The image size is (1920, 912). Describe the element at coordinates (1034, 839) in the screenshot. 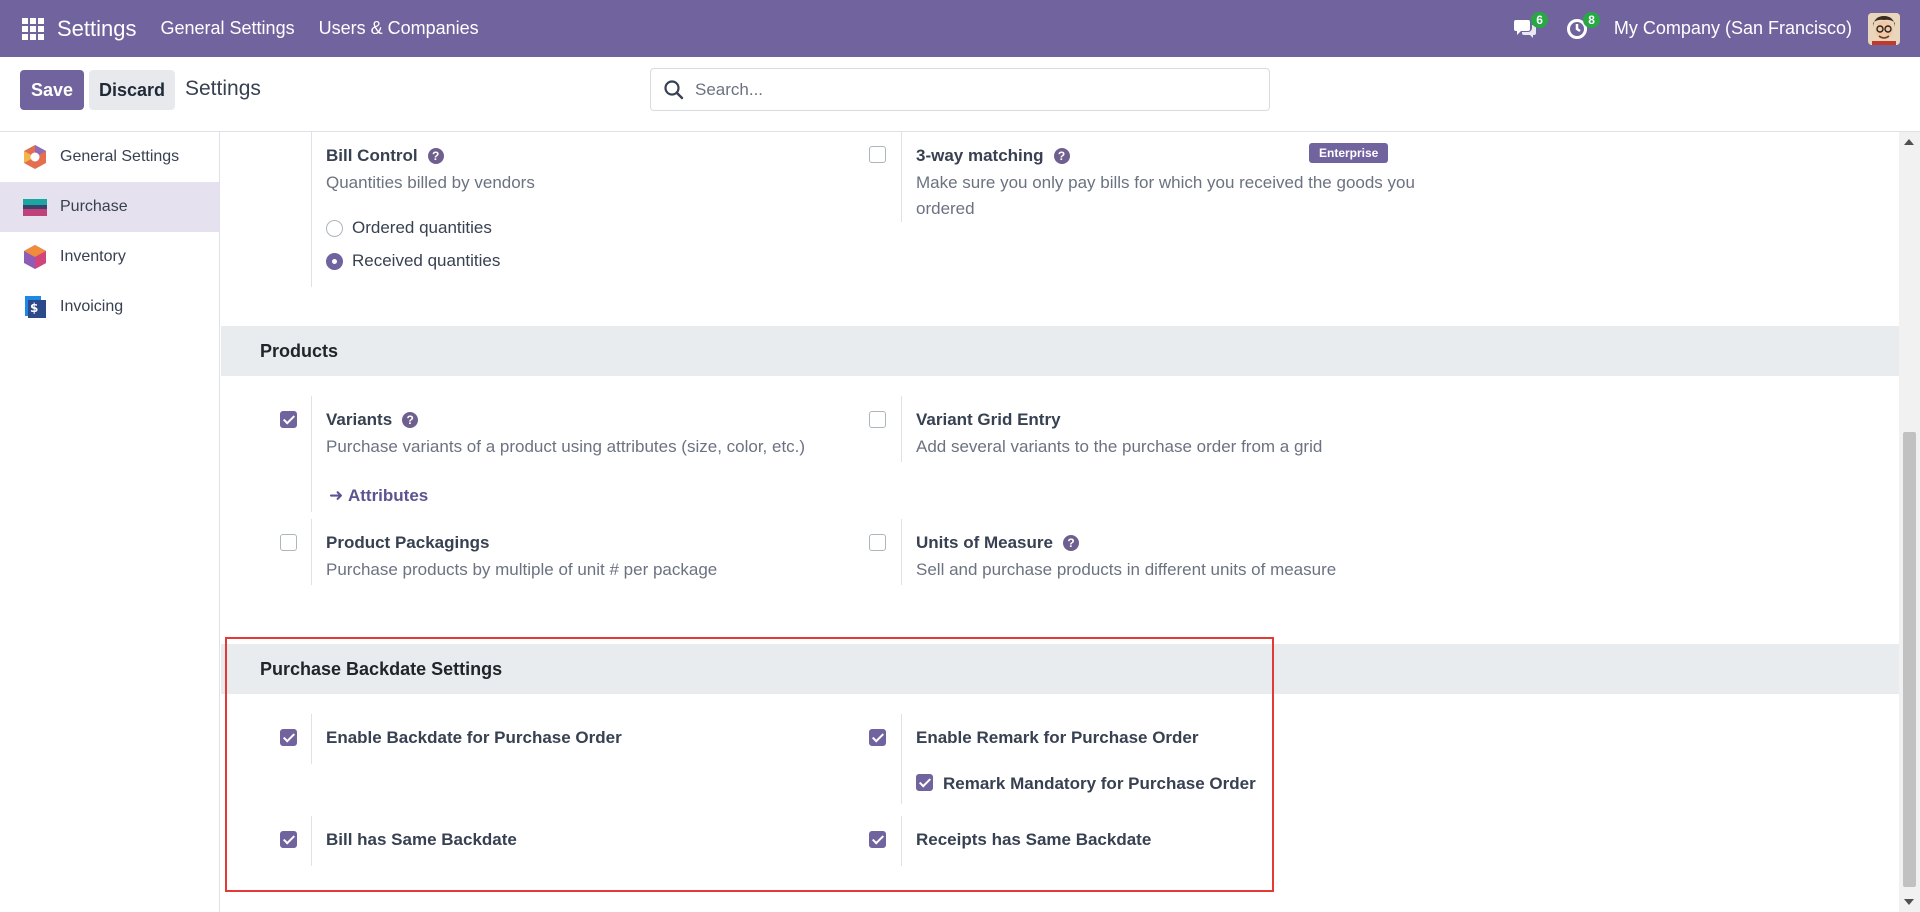

I see `setting-title: Receipts has Same Backdate` at that location.